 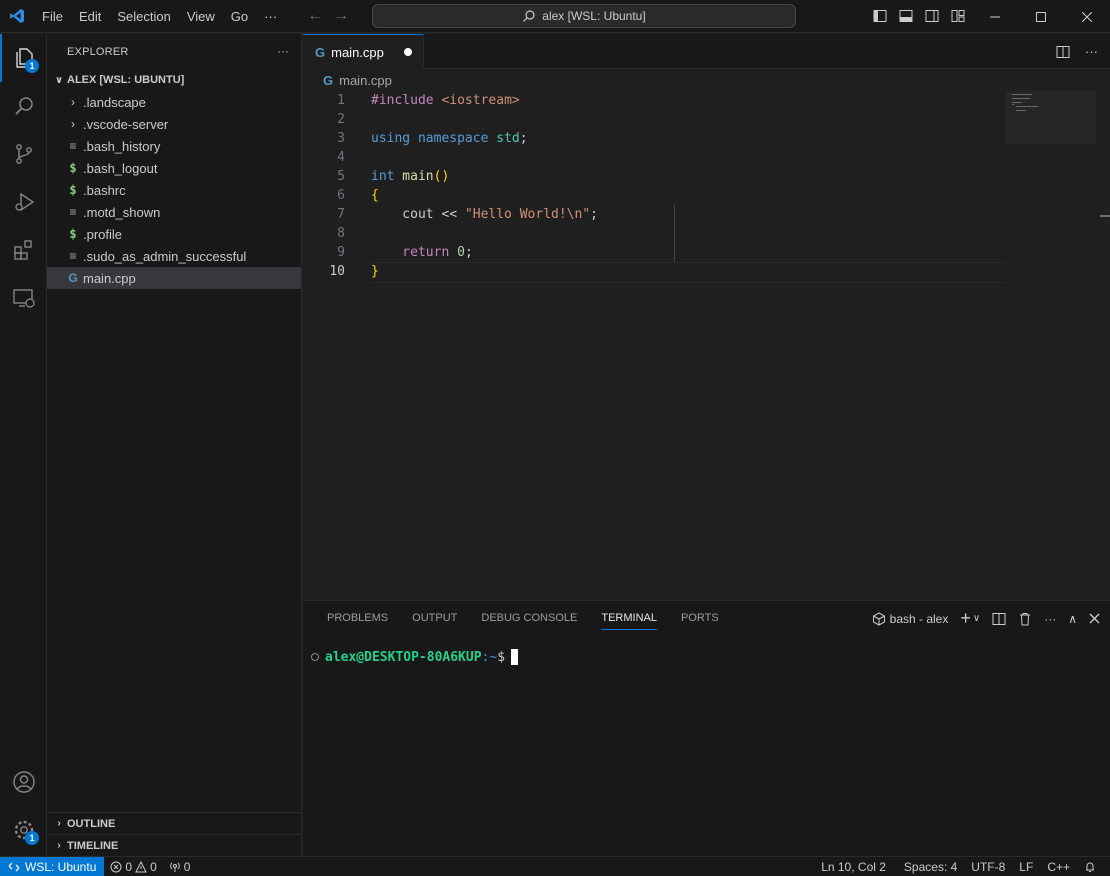 What do you see at coordinates (1090, 867) in the screenshot?
I see `notifications-button` at bounding box center [1090, 867].